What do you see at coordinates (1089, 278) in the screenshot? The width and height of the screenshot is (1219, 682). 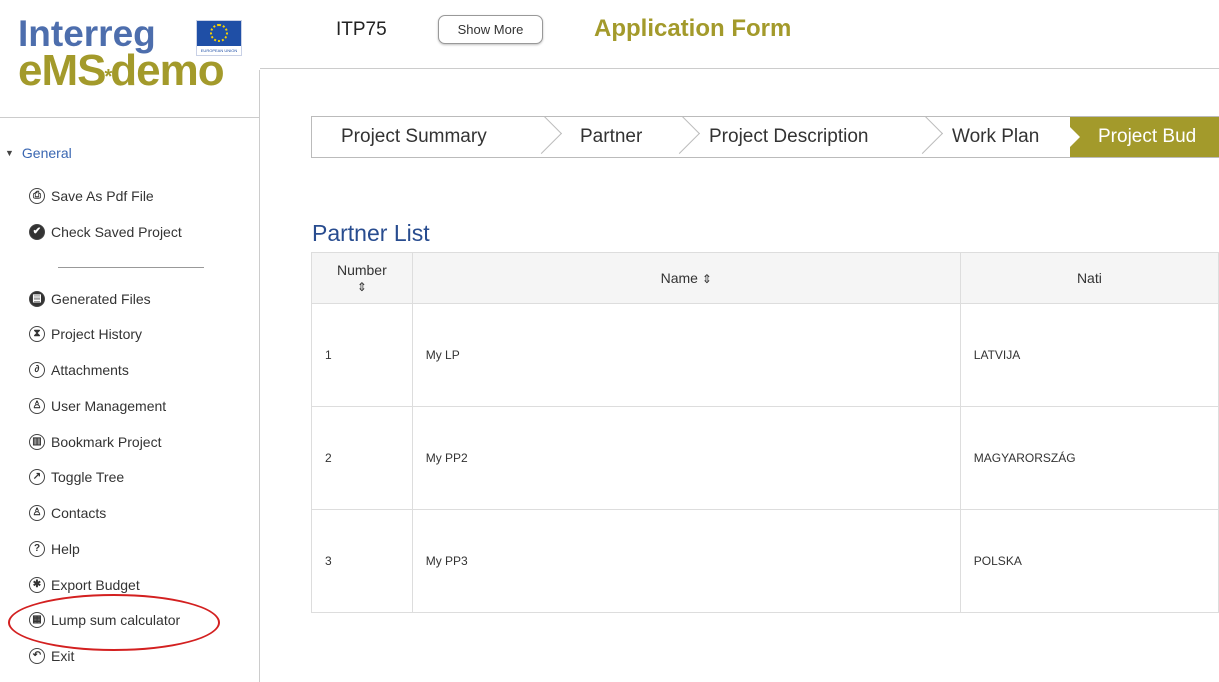 I see `column-header-nationality: Nati` at bounding box center [1089, 278].